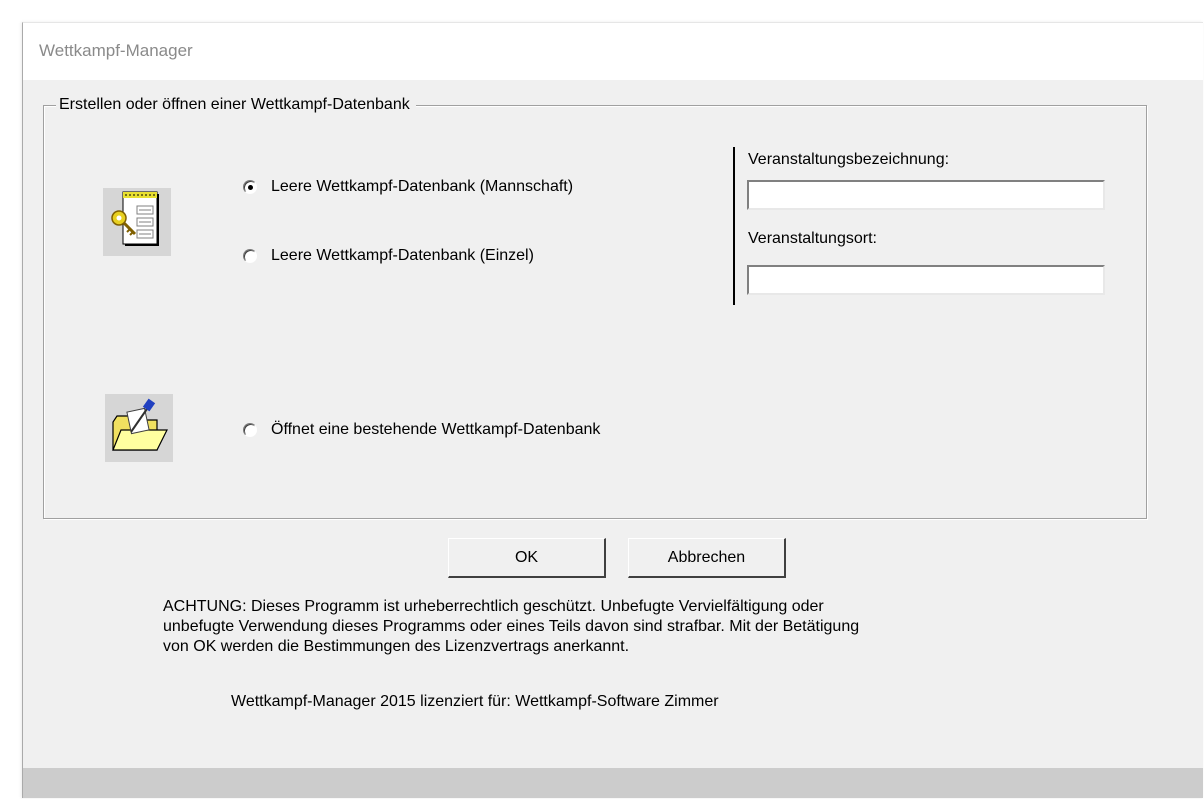  I want to click on event-location-label: Veranstaltungsort:, so click(812, 238).